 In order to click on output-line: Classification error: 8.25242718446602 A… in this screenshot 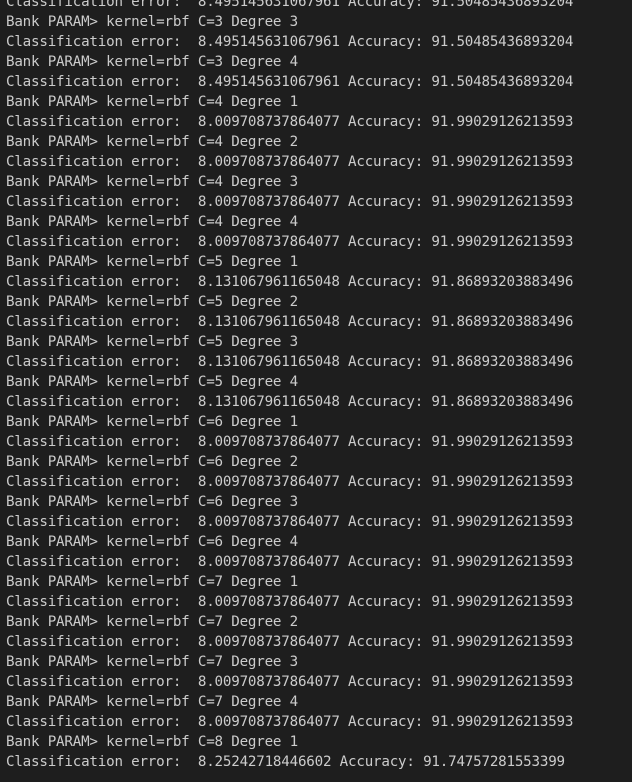, I will do `click(285, 762)`.